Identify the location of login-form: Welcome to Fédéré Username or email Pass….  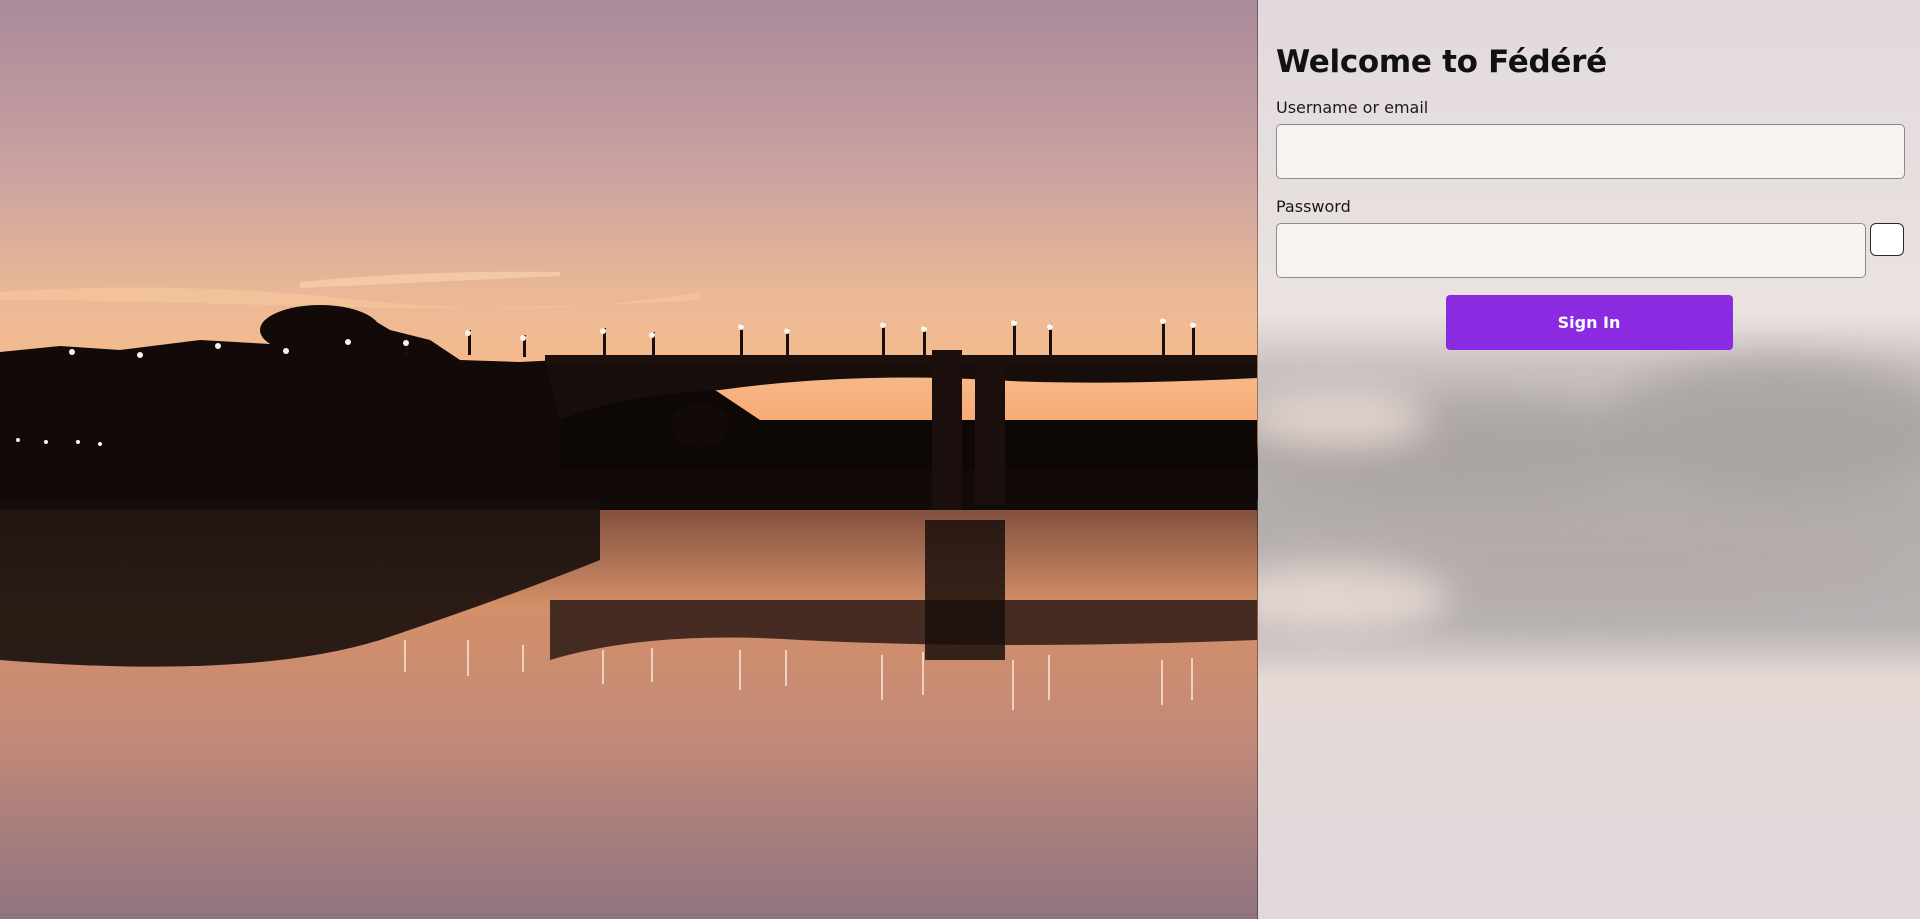
(1589, 175).